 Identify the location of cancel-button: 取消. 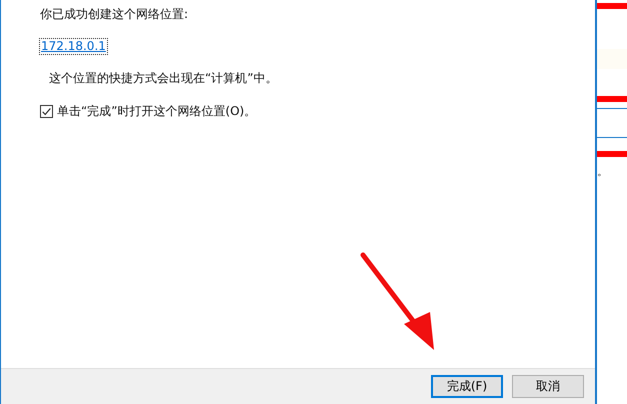
(548, 386).